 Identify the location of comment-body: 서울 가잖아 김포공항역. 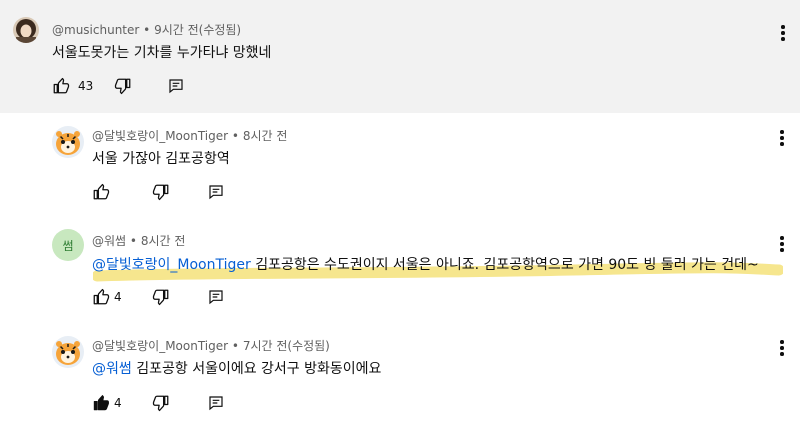
(161, 159).